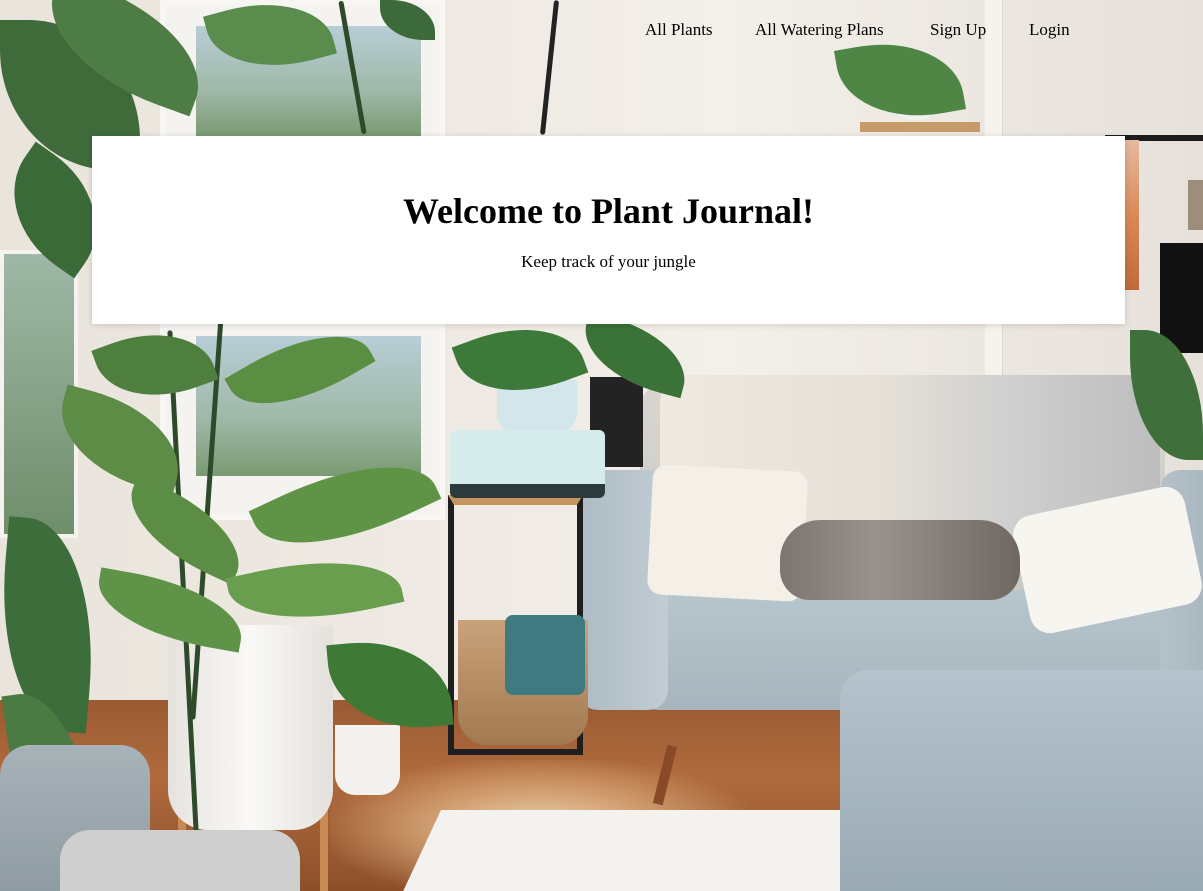 This screenshot has height=891, width=1203. What do you see at coordinates (608, 261) in the screenshot?
I see `page-subtitle: Keep track of your jungle` at bounding box center [608, 261].